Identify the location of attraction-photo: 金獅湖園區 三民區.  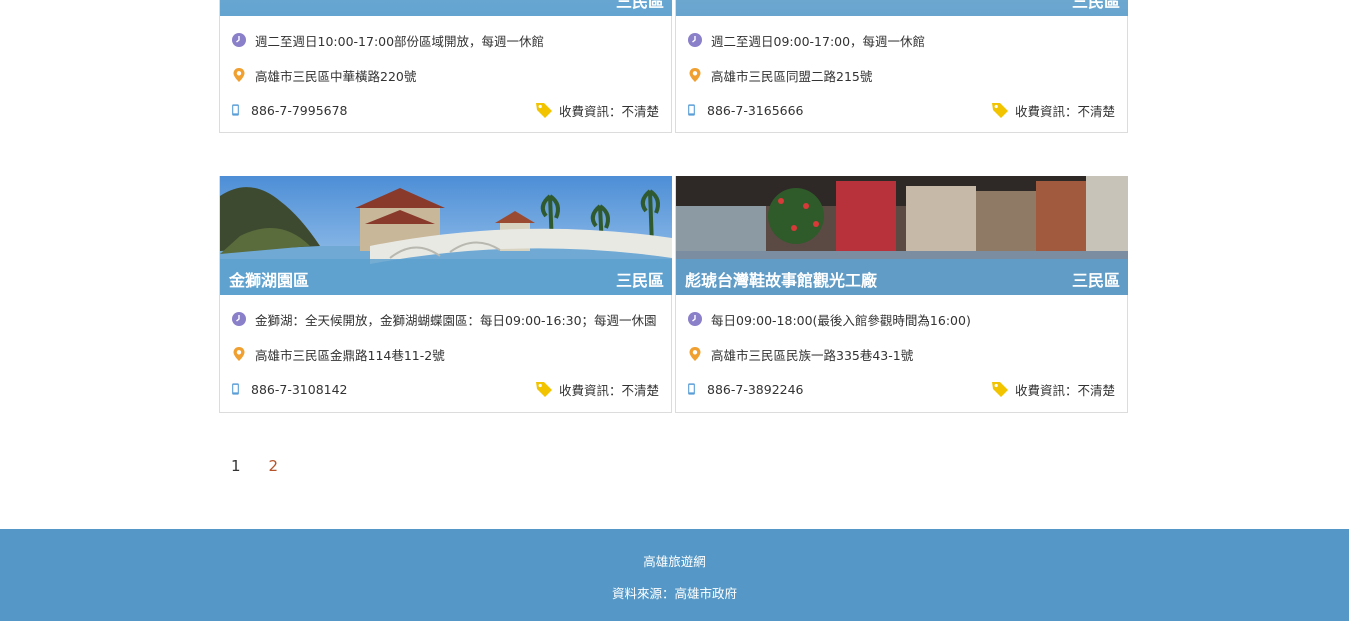
(446, 235).